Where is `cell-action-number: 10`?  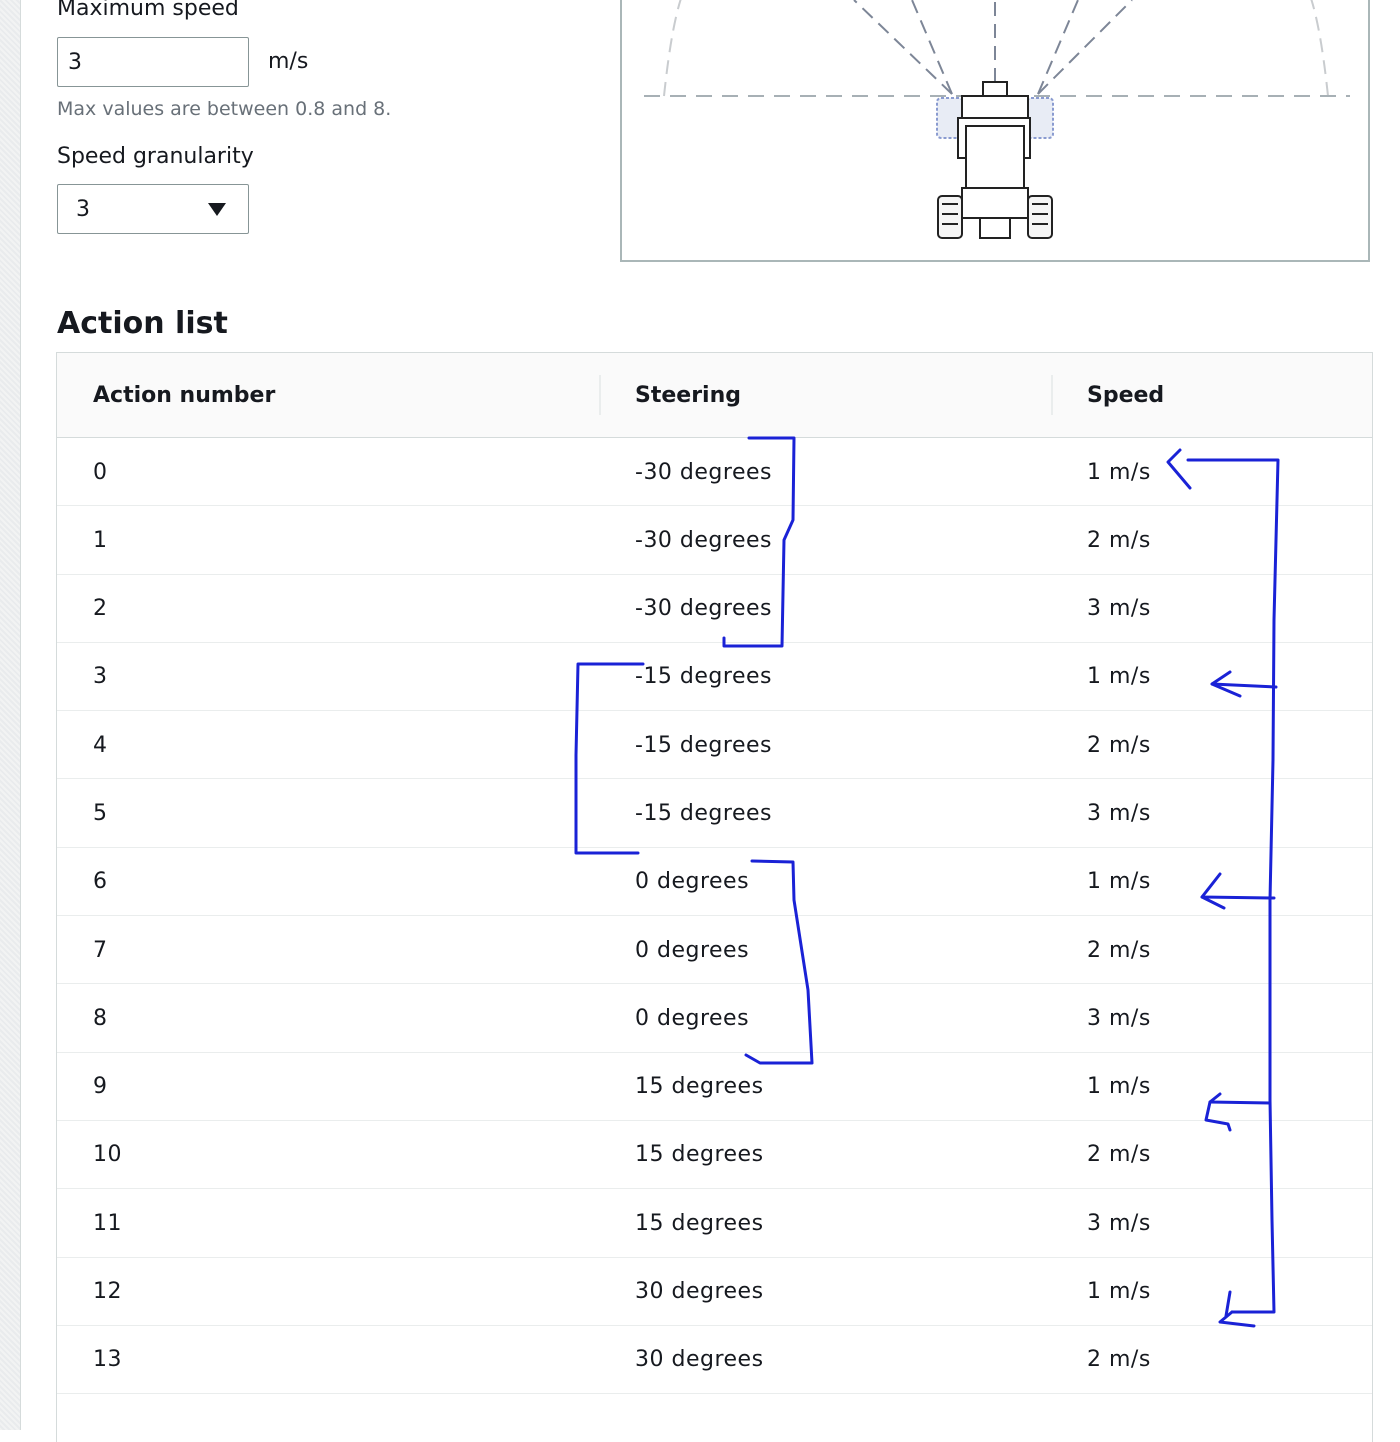 cell-action-number: 10 is located at coordinates (107, 1155).